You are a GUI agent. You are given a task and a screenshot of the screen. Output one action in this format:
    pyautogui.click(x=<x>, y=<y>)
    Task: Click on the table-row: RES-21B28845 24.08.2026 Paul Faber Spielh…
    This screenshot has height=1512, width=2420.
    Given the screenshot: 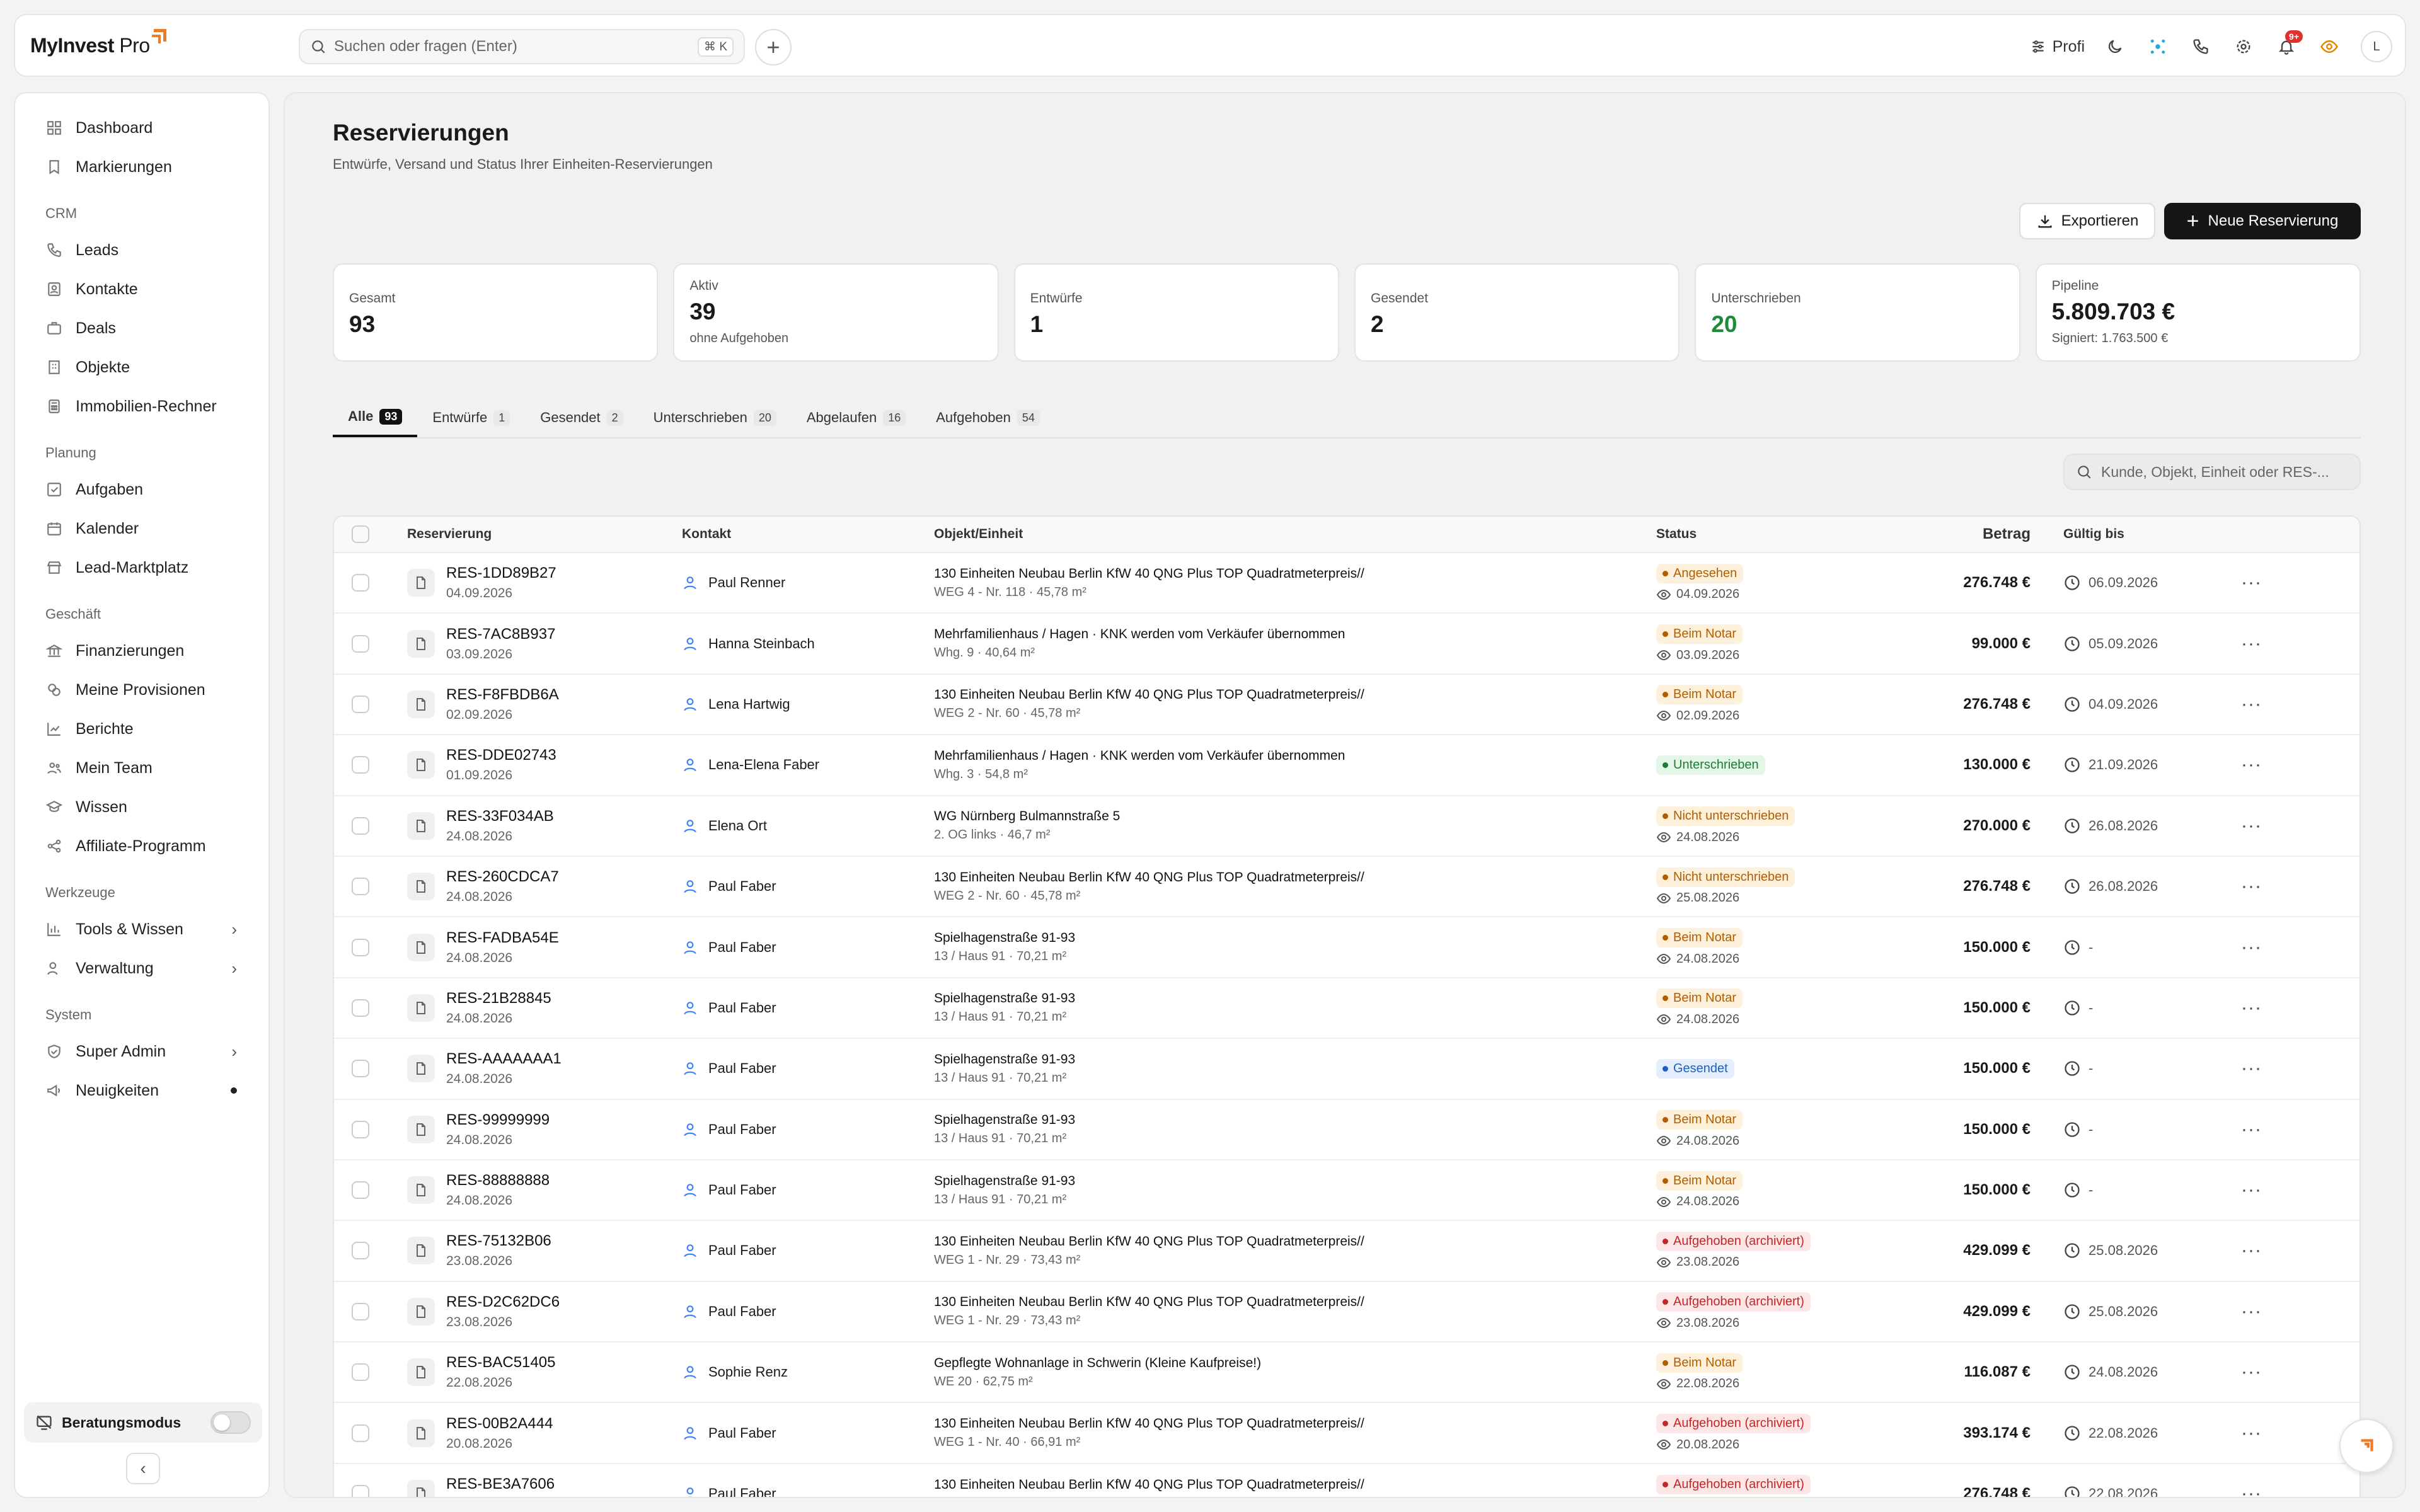 What is the action you would take?
    pyautogui.click(x=1347, y=1009)
    